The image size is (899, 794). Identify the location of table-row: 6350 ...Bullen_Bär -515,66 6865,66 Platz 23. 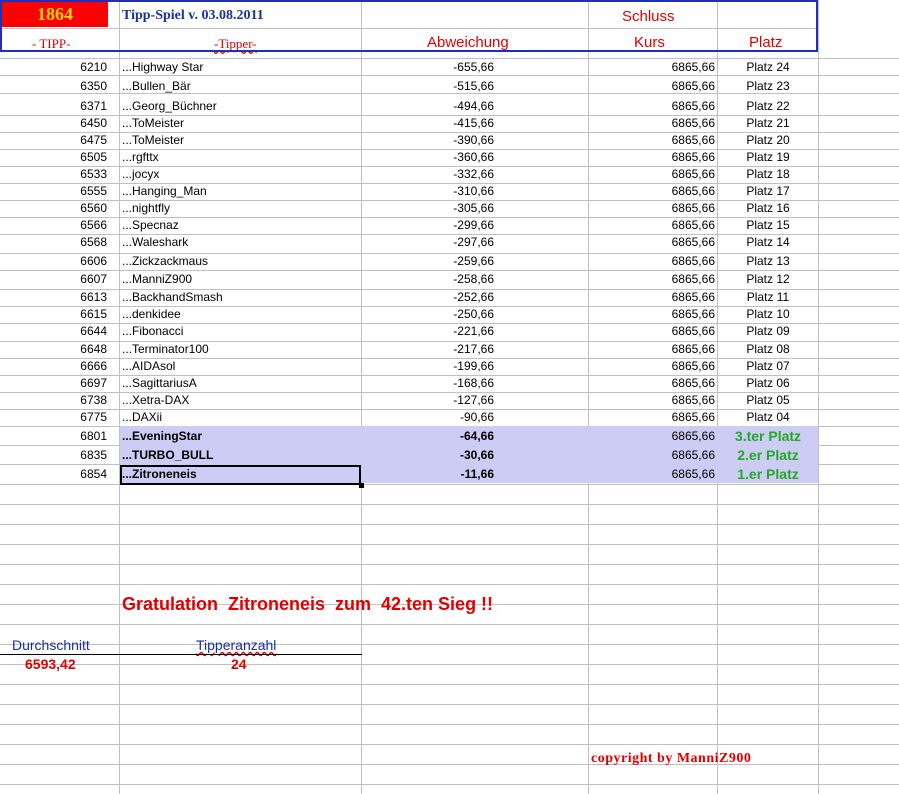
(409, 86).